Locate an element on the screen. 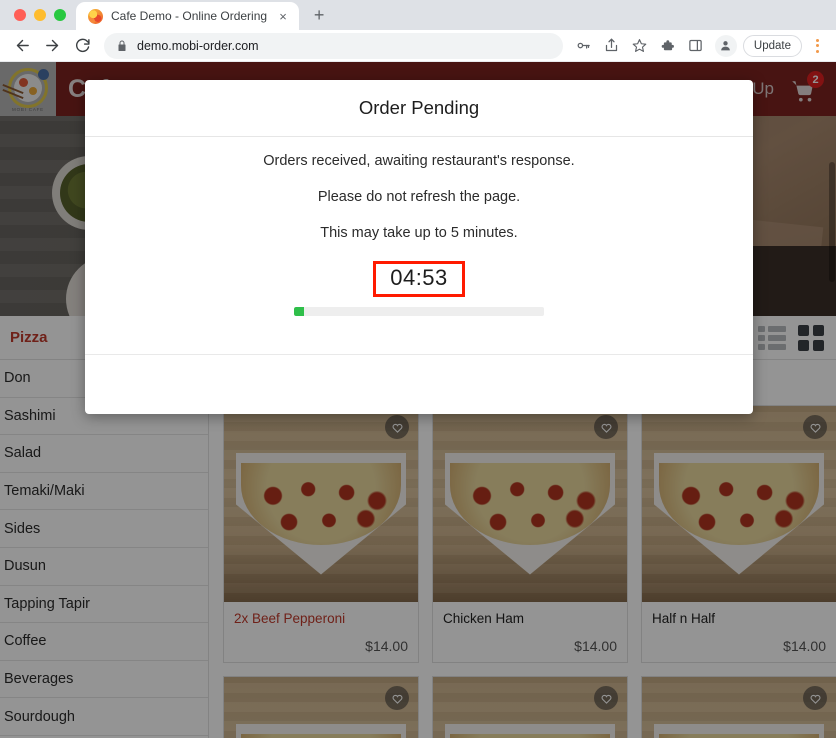 The width and height of the screenshot is (836, 740). dialog-footer is located at coordinates (419, 384).